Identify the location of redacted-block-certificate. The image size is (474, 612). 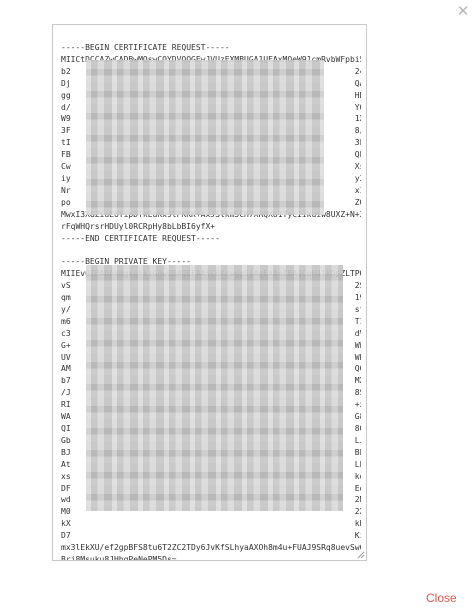
(205, 137).